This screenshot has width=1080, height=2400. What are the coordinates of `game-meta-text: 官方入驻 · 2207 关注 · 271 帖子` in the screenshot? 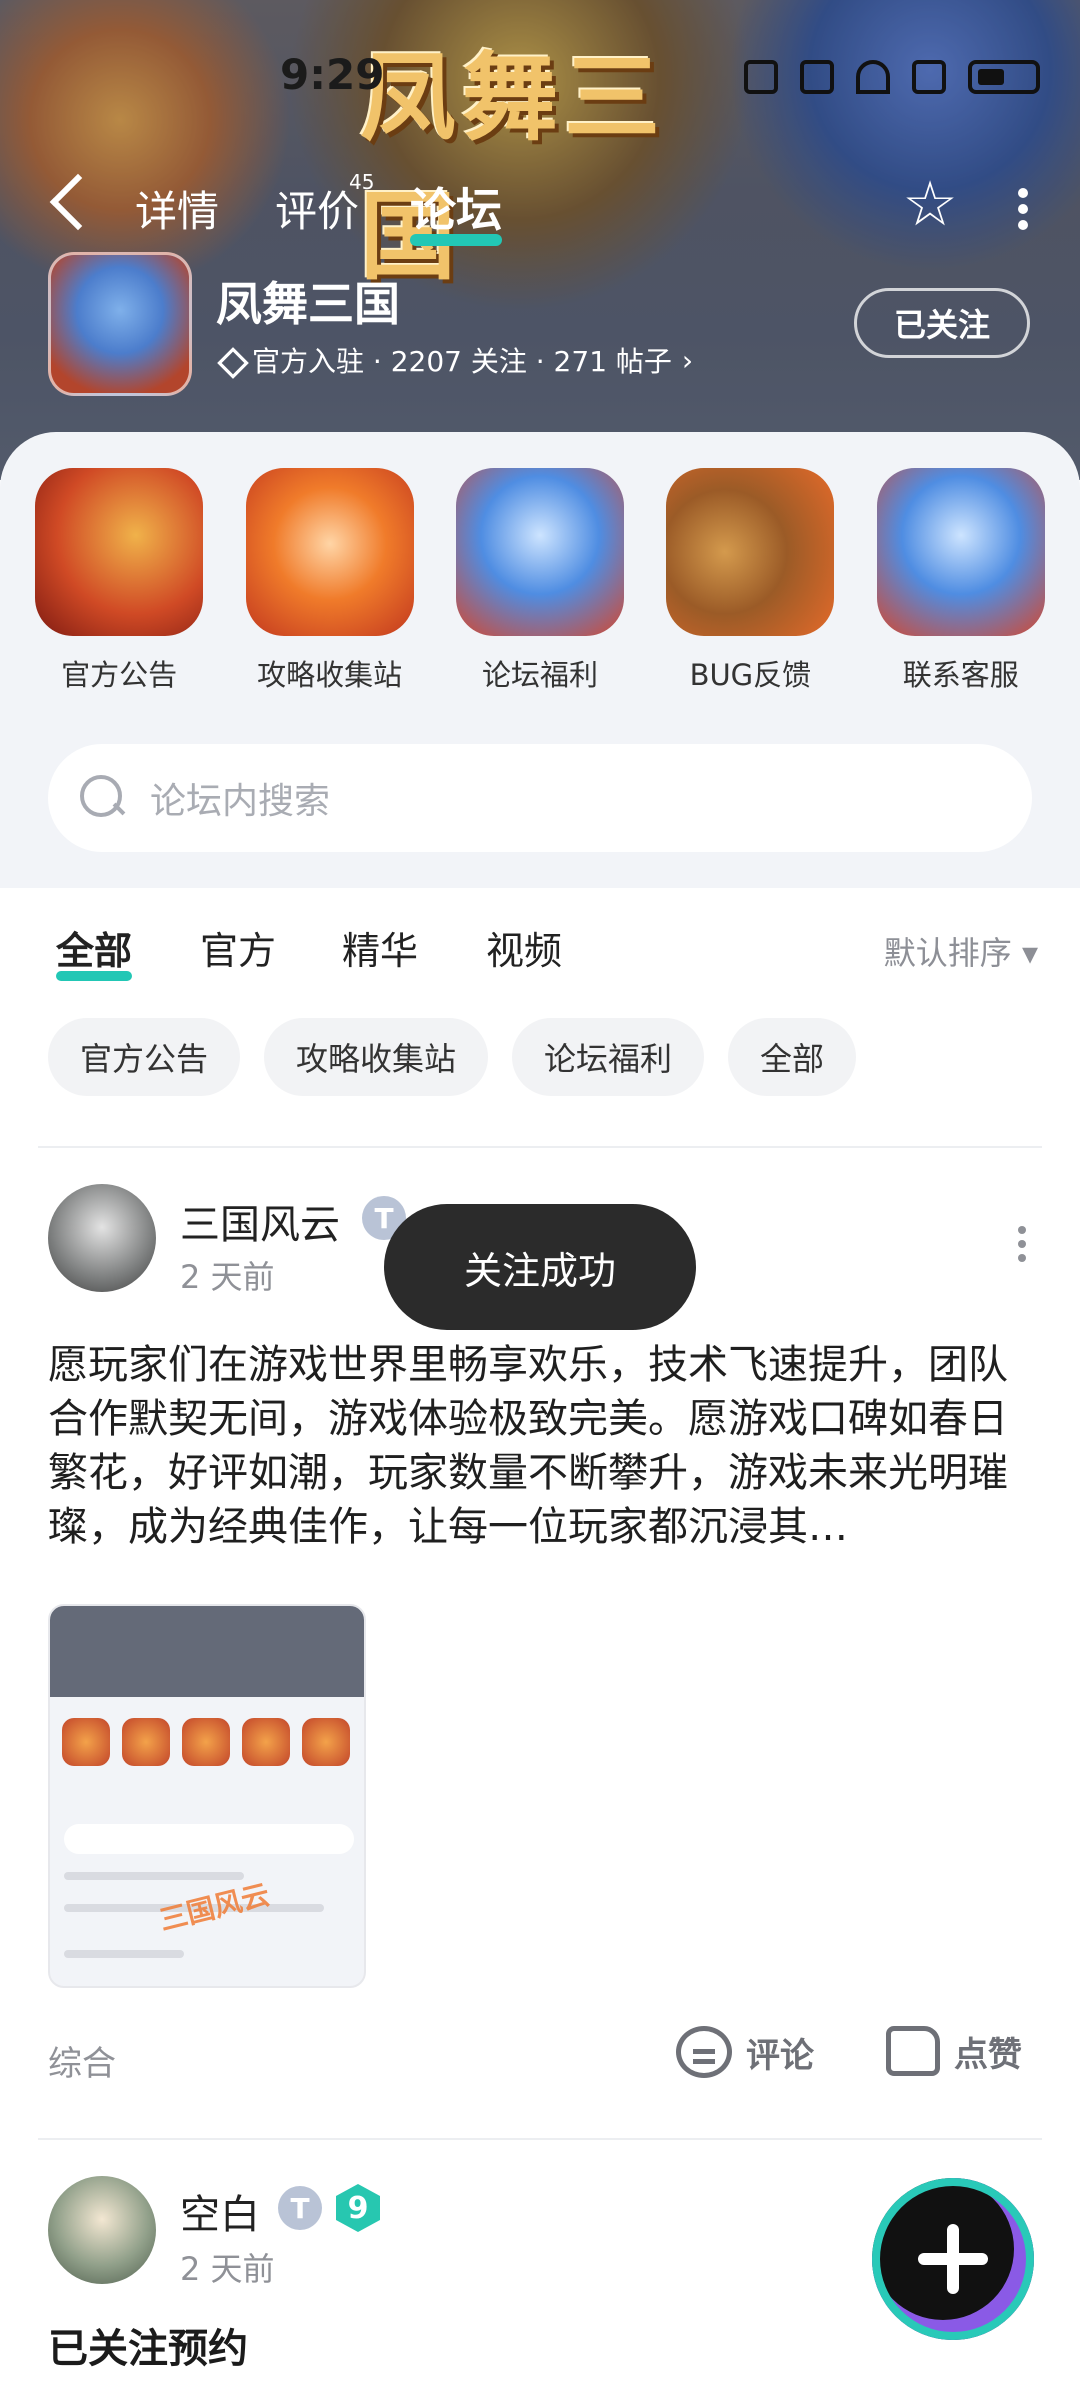 It's located at (462, 361).